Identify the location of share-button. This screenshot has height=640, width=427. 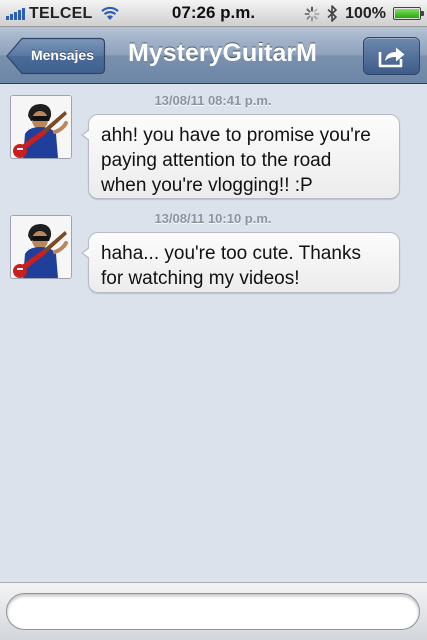
(391, 56).